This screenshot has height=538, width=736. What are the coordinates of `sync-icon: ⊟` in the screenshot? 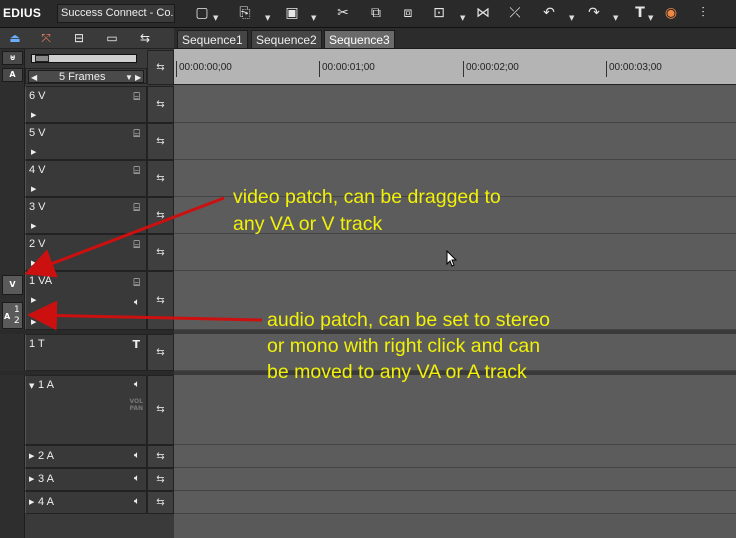 It's located at (79, 38).